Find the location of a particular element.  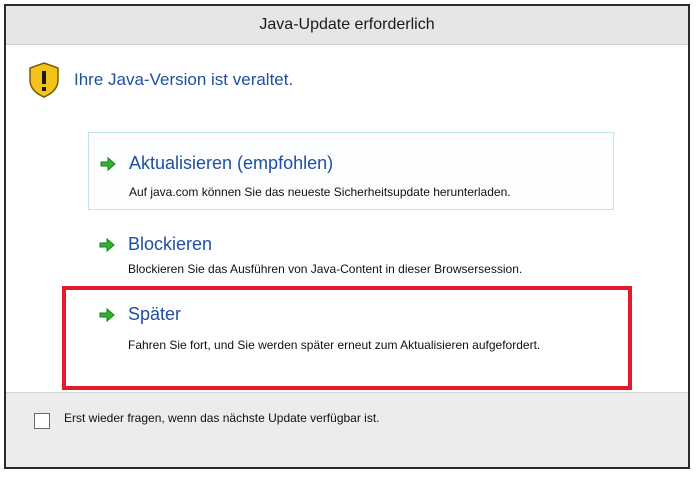

later-option-title: Später is located at coordinates (155, 314).